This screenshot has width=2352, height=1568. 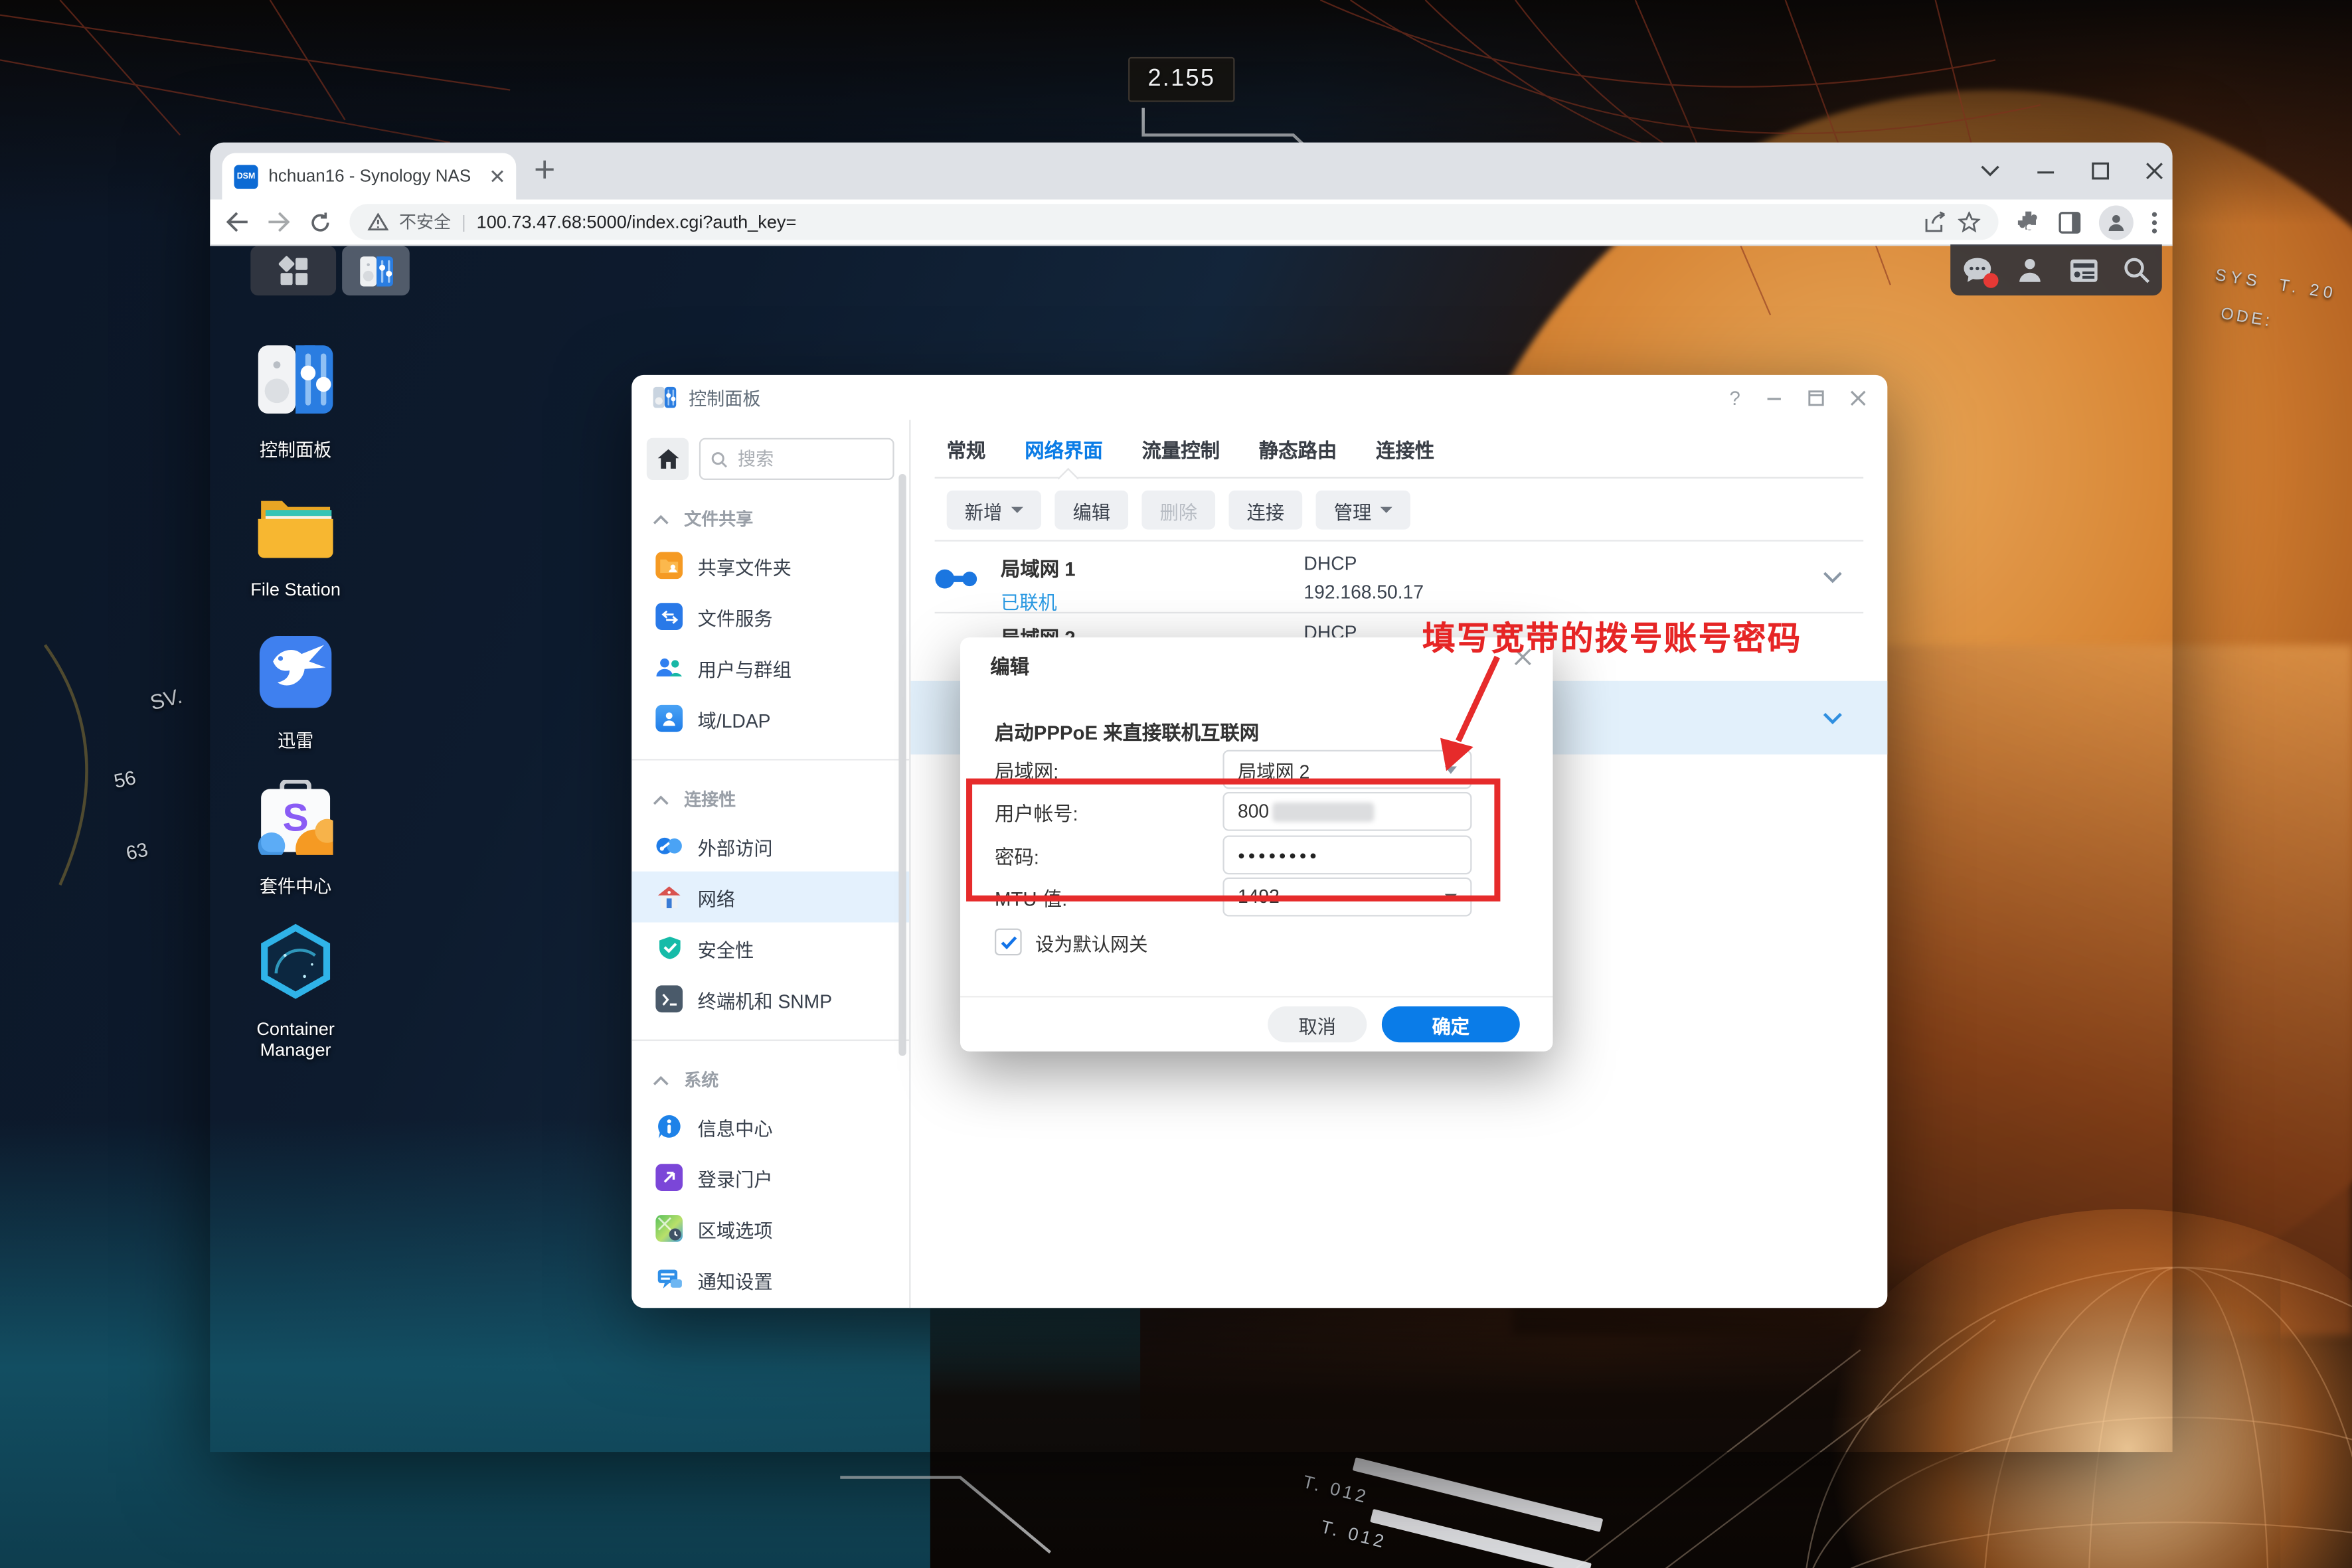 What do you see at coordinates (770, 1229) in the screenshot?
I see `sidebar-item-regional-options: 区域选项` at bounding box center [770, 1229].